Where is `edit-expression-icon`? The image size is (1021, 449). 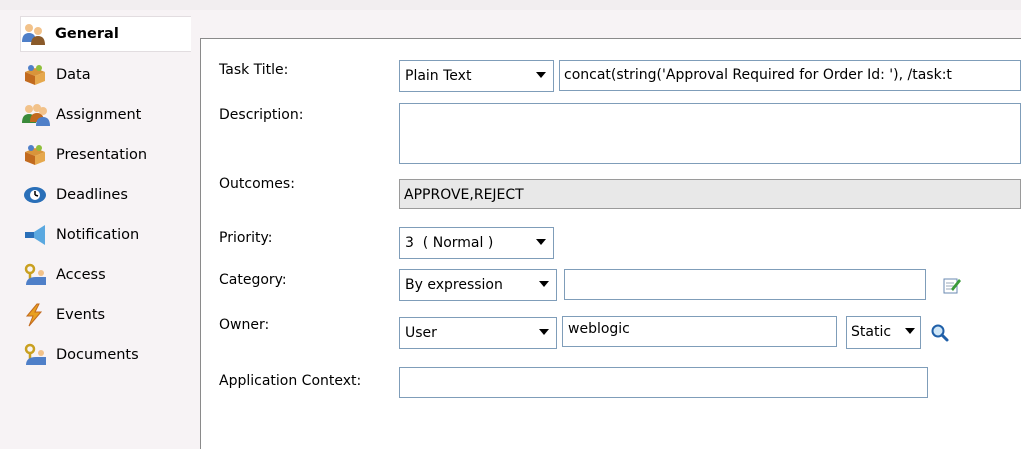
edit-expression-icon is located at coordinates (952, 287).